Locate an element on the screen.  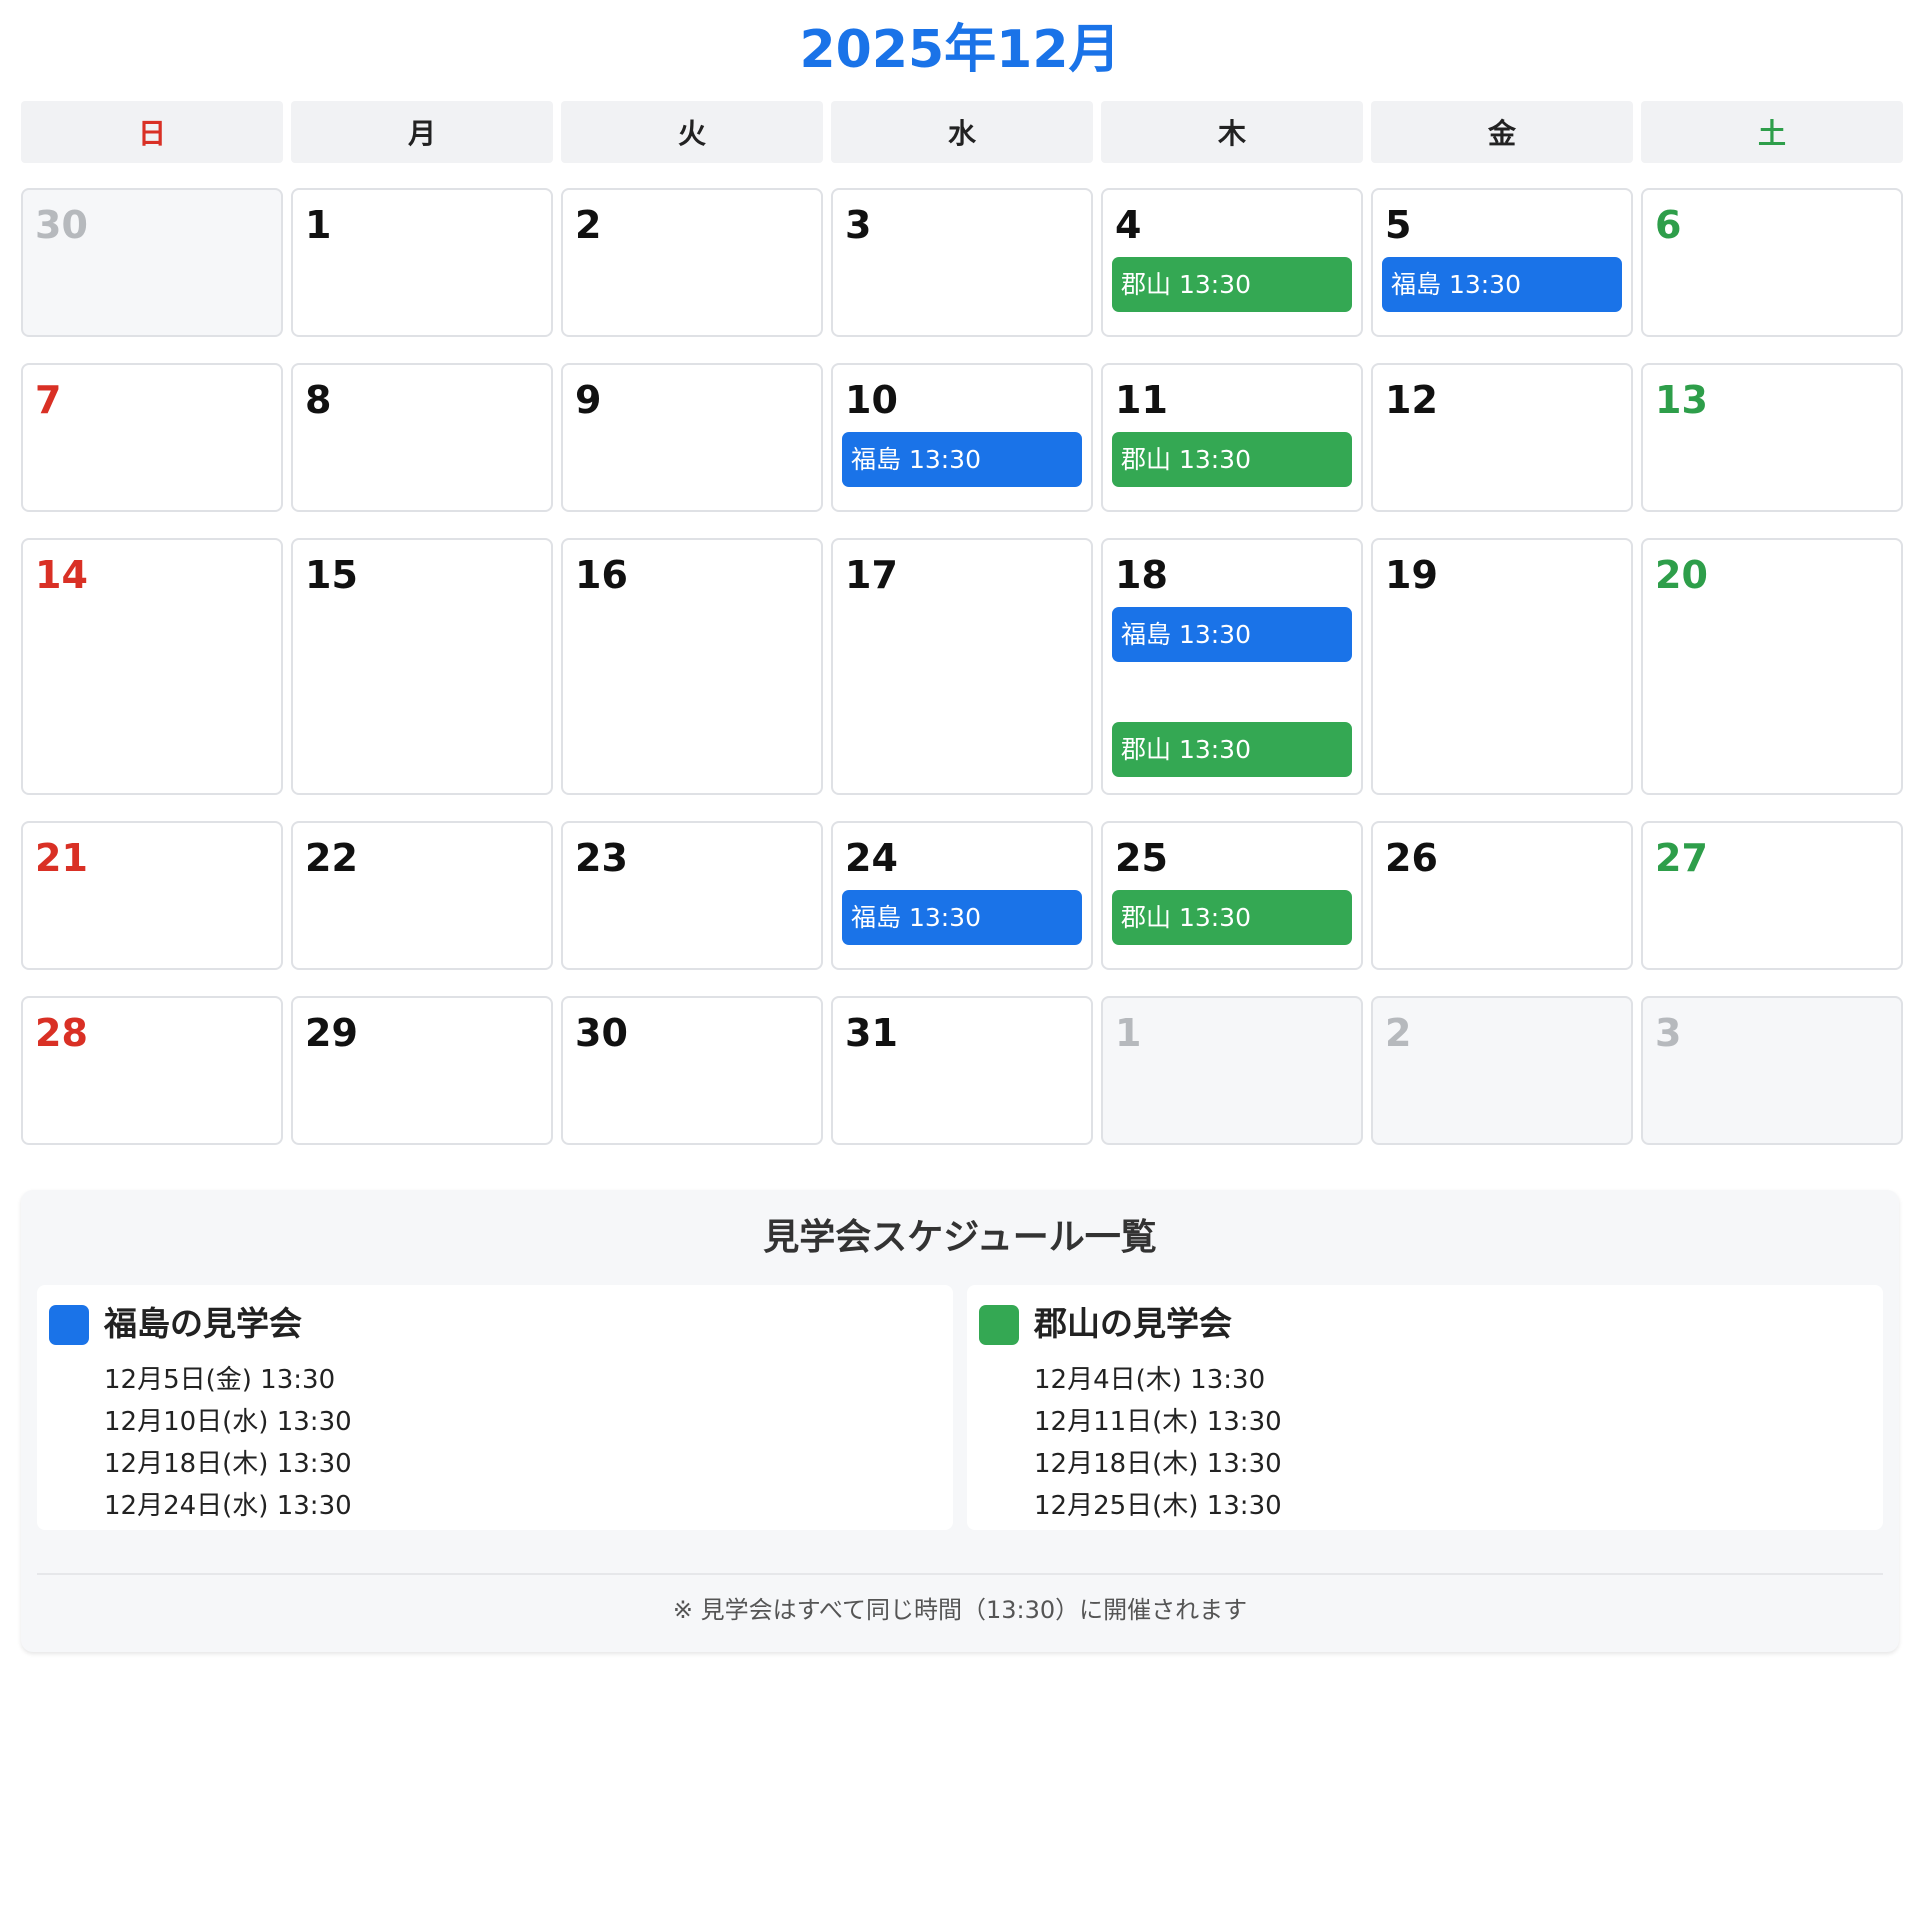
schedule-date: 12月10日(水) 13:30 is located at coordinates (228, 1422).